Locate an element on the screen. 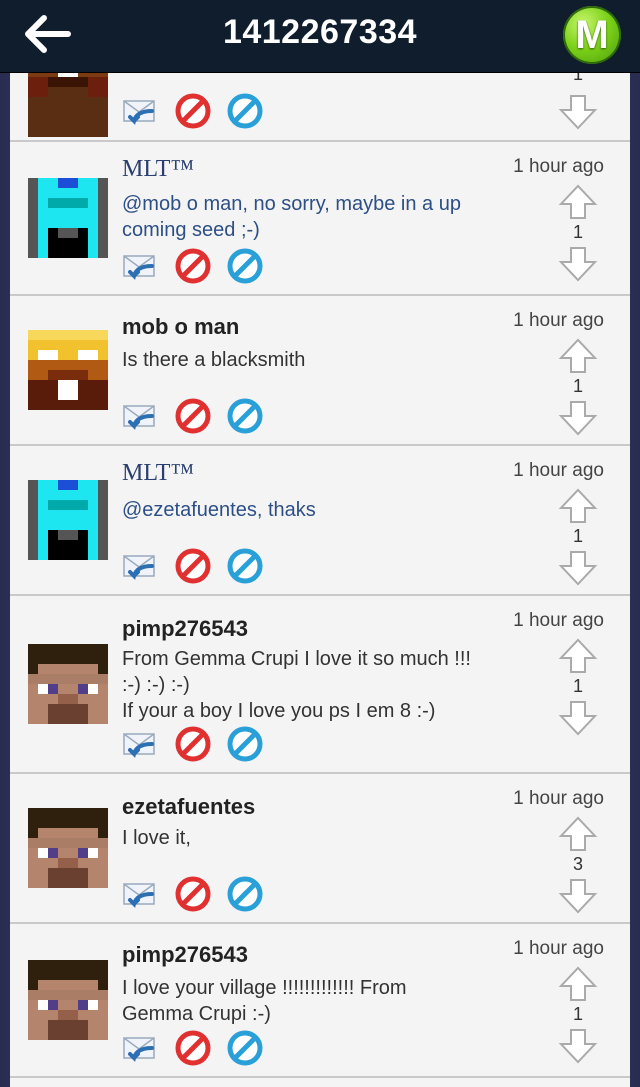 Image resolution: width=640 pixels, height=1087 pixels. comment-author: mob o man is located at coordinates (180, 327).